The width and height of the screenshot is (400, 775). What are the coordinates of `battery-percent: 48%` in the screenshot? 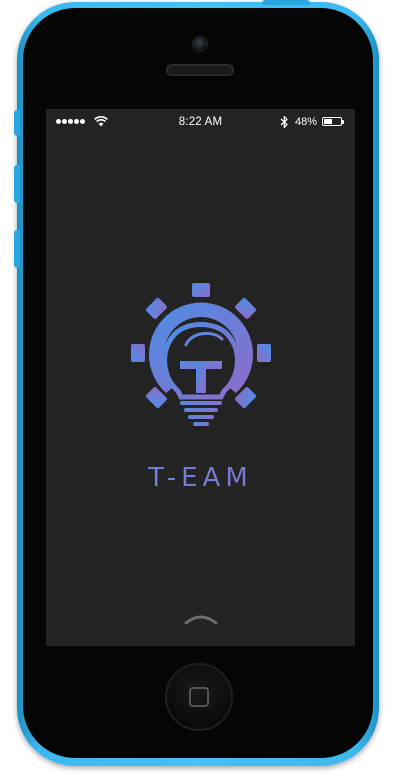 It's located at (306, 122).